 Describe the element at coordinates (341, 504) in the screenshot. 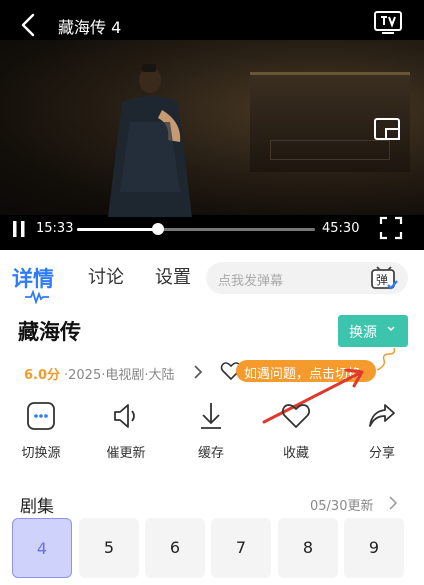

I see `episodes-update-status: 05/30更新` at that location.